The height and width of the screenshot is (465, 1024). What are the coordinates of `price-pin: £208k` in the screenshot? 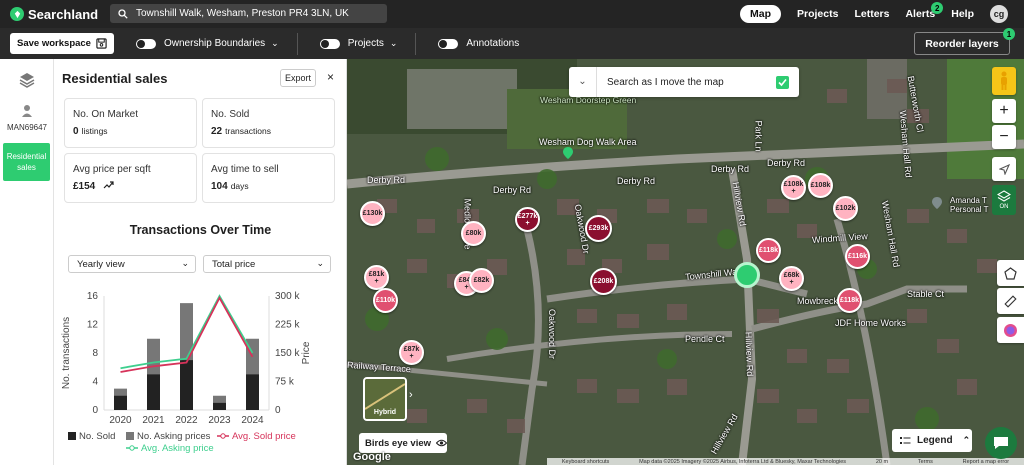 It's located at (603, 281).